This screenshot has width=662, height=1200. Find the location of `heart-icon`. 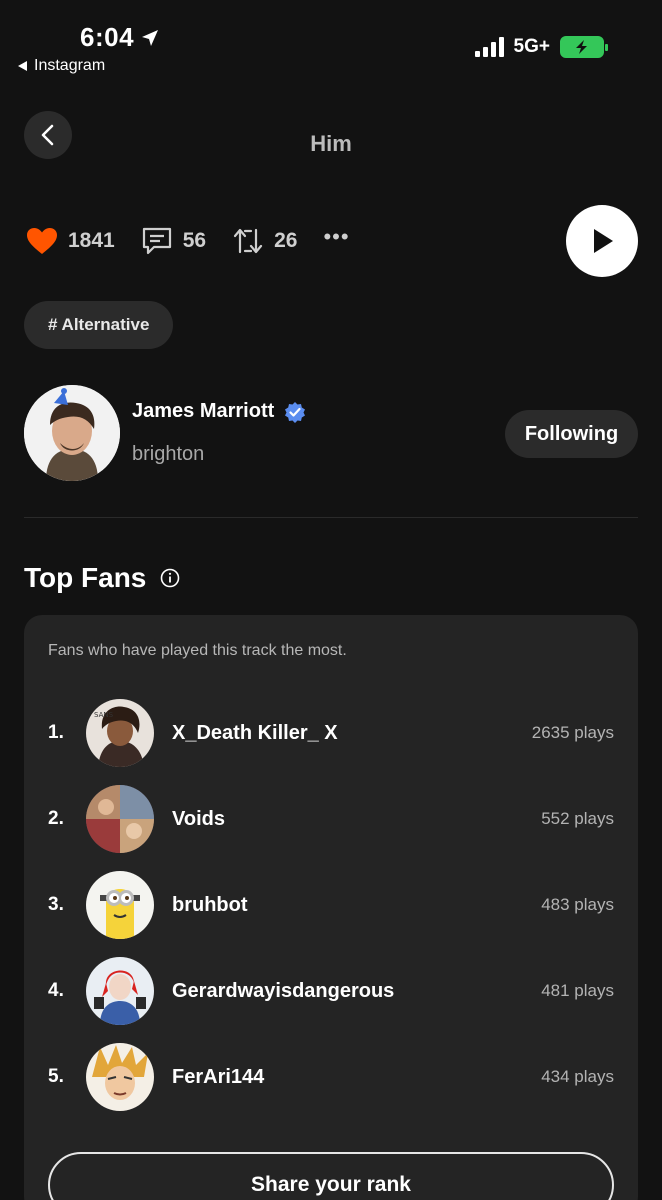

heart-icon is located at coordinates (42, 241).